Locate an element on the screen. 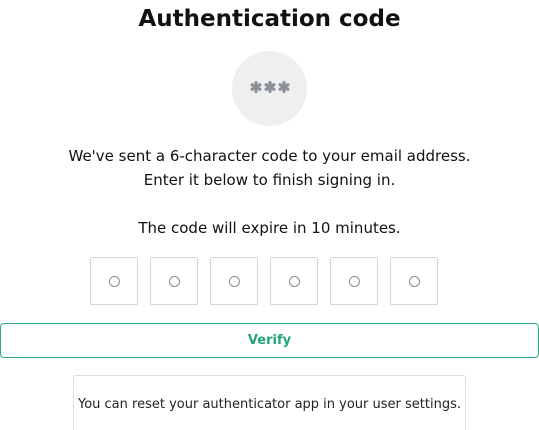 Image resolution: width=539 pixels, height=430 pixels. expiry-notice: The code will expire in 10 minutes. is located at coordinates (269, 228).